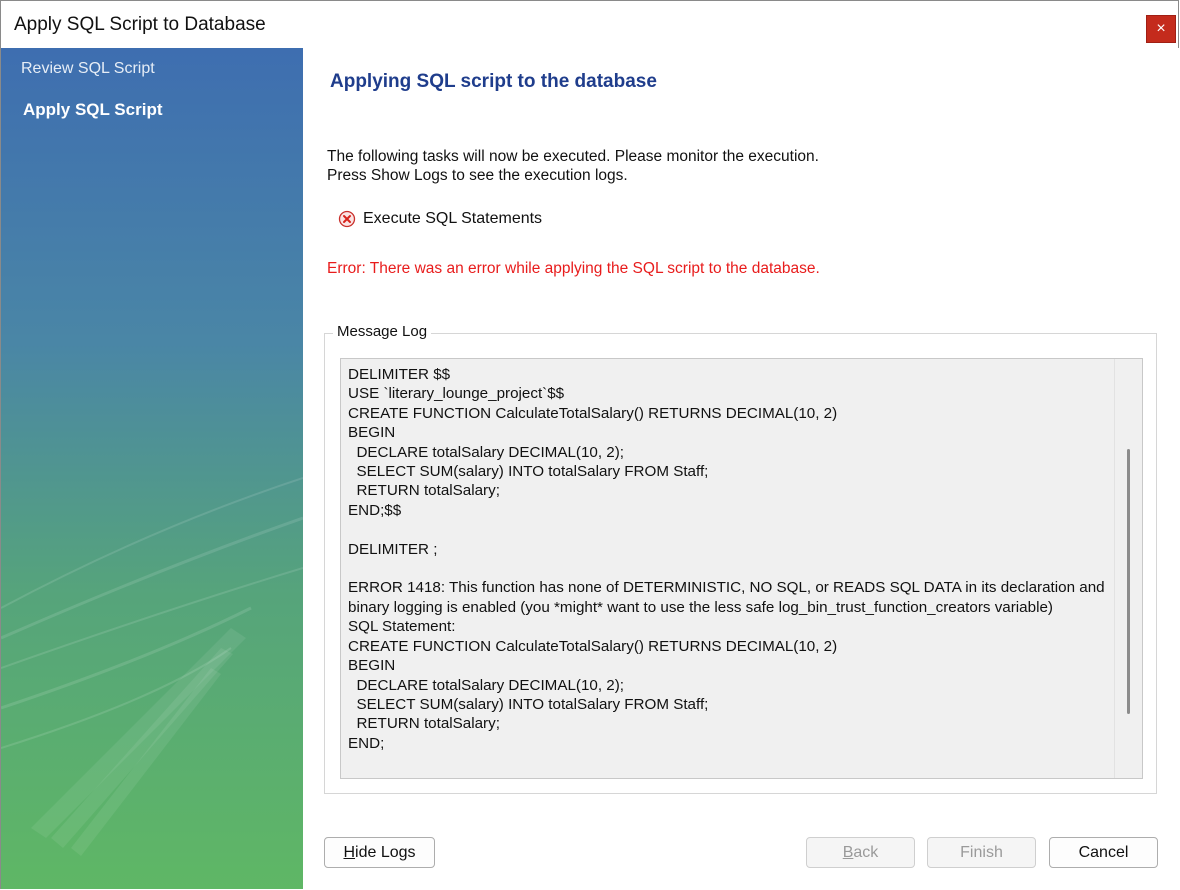 Image resolution: width=1180 pixels, height=890 pixels. I want to click on task-execute-sql-statements: Execute SQL Statements, so click(440, 219).